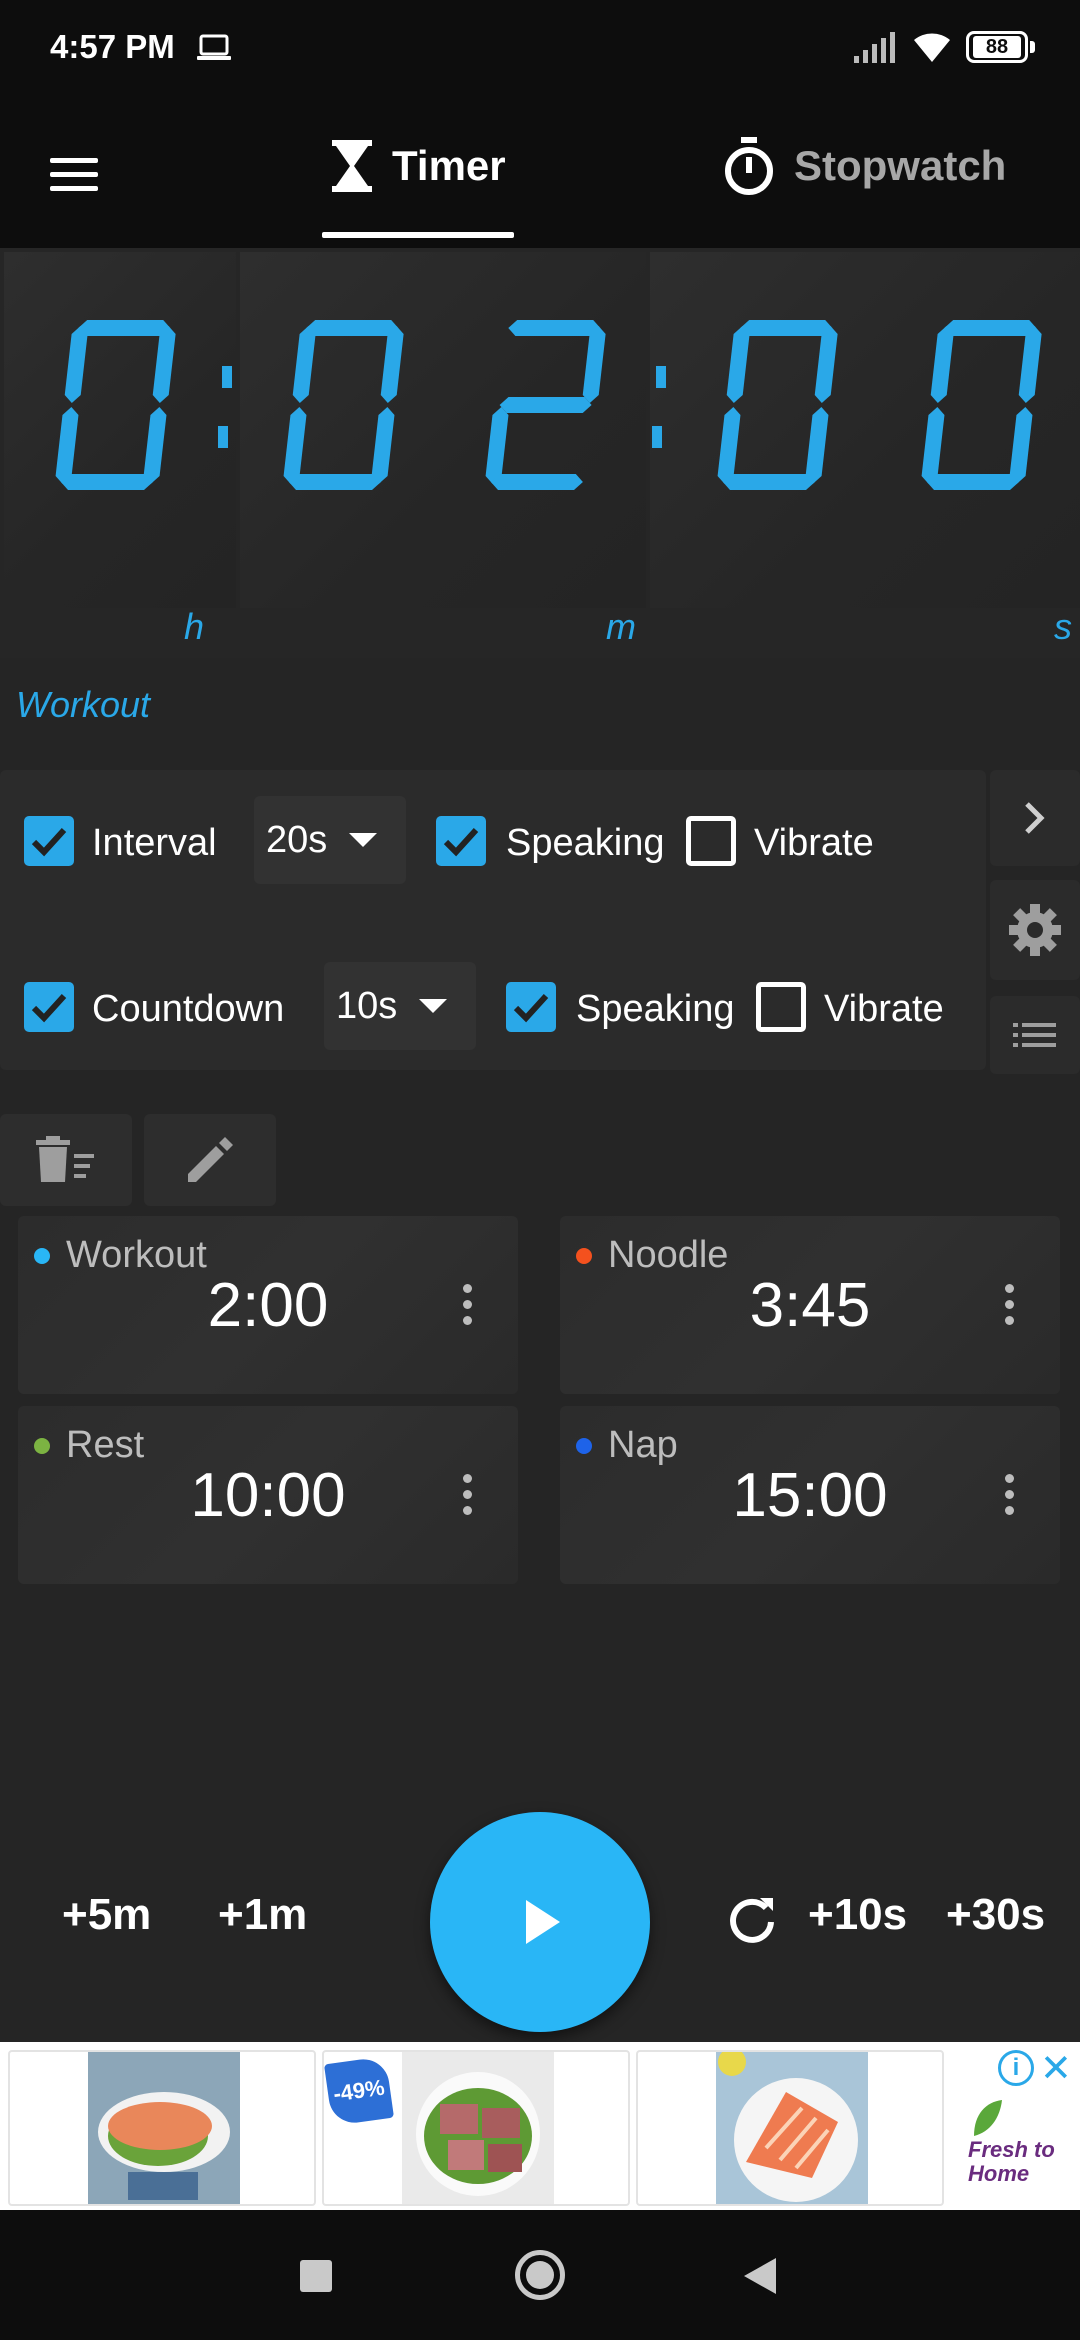 The width and height of the screenshot is (1080, 2340). Describe the element at coordinates (330, 840) in the screenshot. I see `interval-dropdown: 20s` at that location.